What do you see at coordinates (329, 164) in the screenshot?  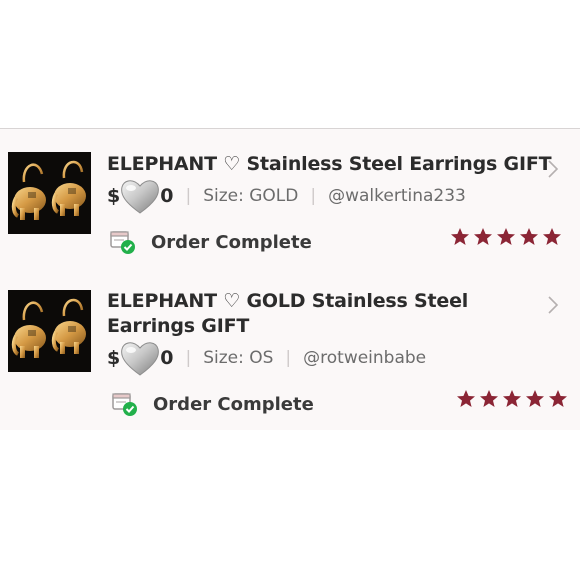 I see `product-title: ELEPHANT ♡ Stainless Steel Earrings GIFT` at bounding box center [329, 164].